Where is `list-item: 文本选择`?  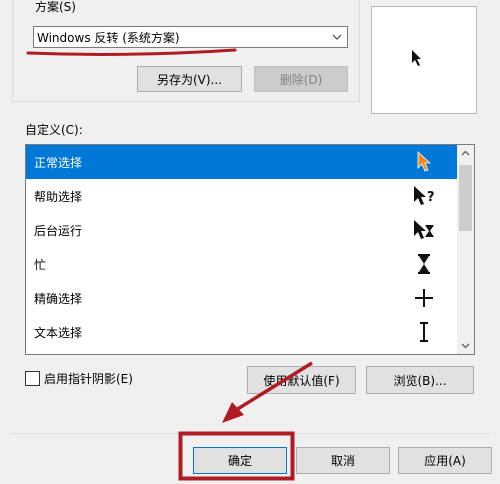
list-item: 文本选择 is located at coordinates (241, 332).